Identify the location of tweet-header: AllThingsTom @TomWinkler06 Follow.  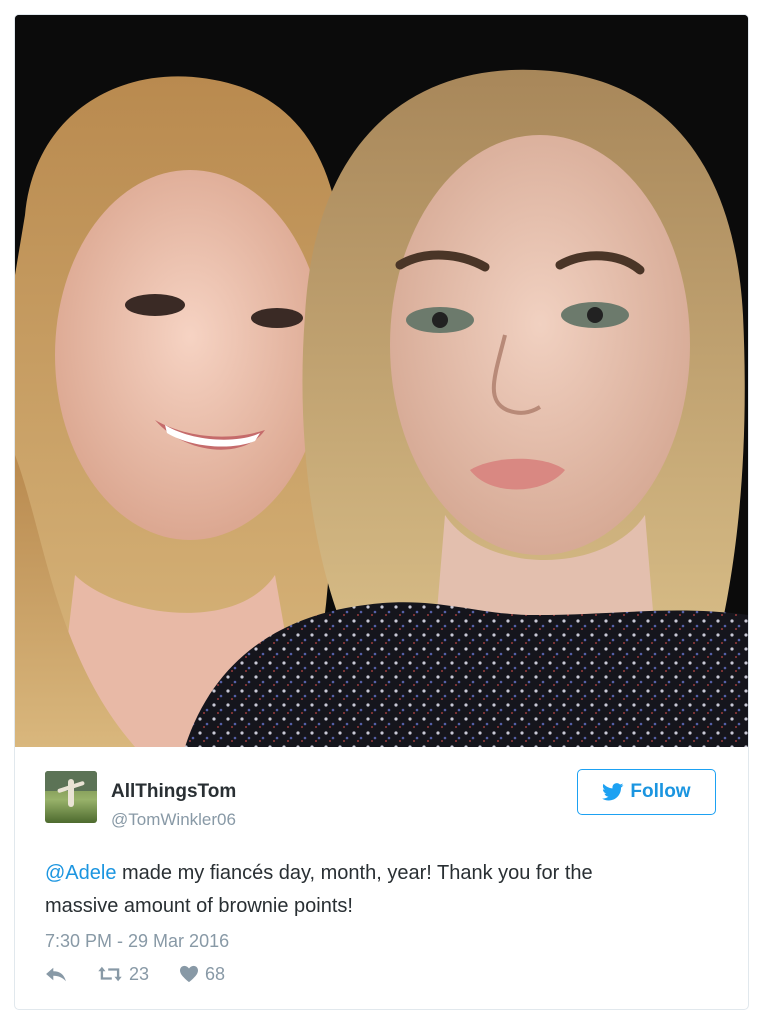
(381, 800).